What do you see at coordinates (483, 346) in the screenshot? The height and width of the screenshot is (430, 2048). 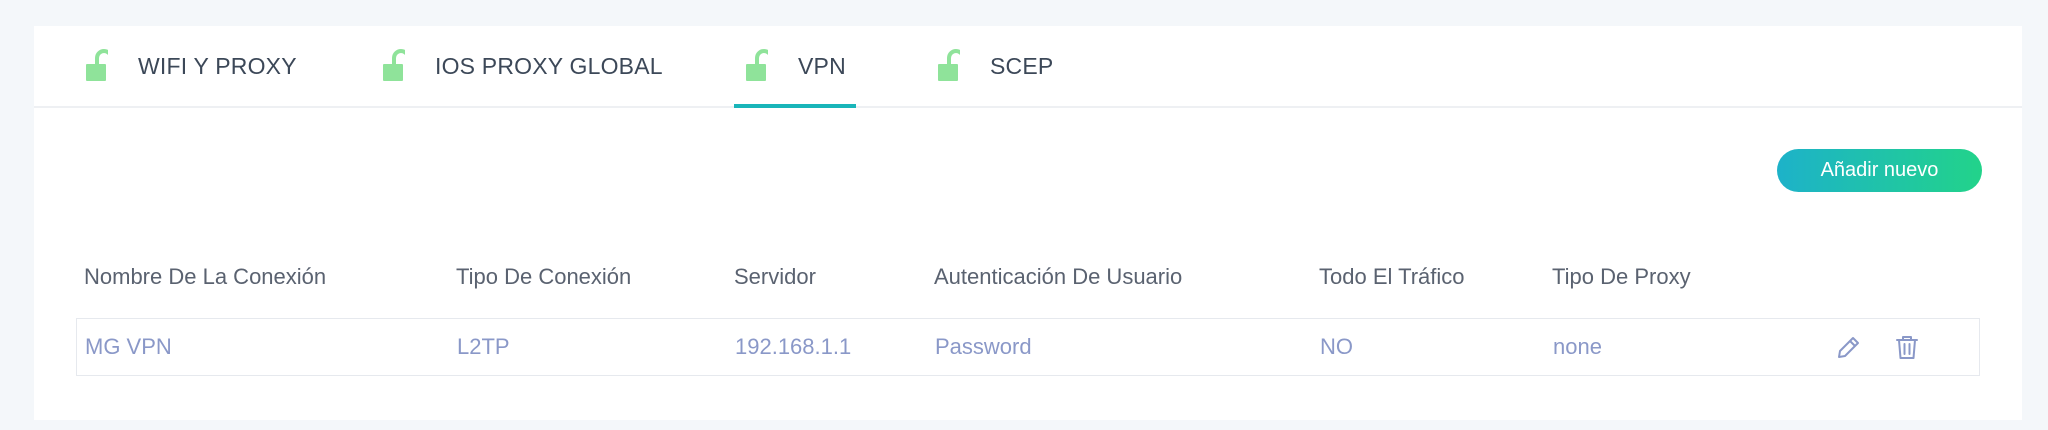 I see `cell-connection-type: L2TP` at bounding box center [483, 346].